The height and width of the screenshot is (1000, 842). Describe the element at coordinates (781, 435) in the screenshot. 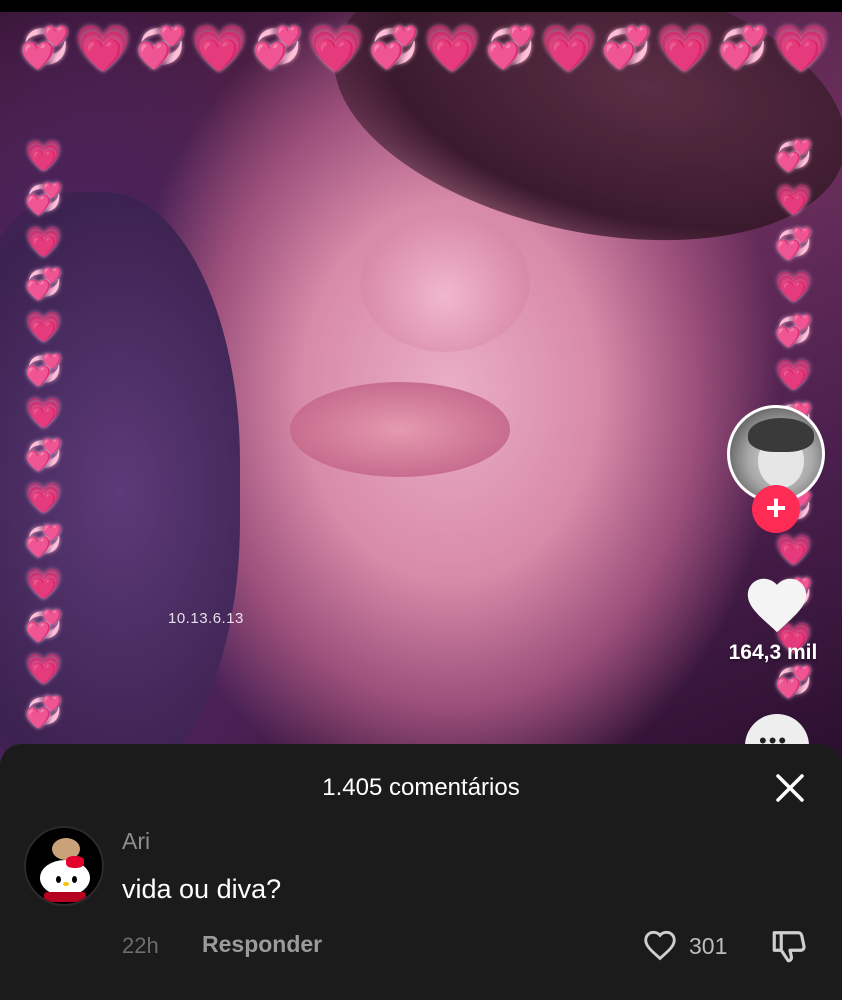

I see `avatar-hair` at that location.